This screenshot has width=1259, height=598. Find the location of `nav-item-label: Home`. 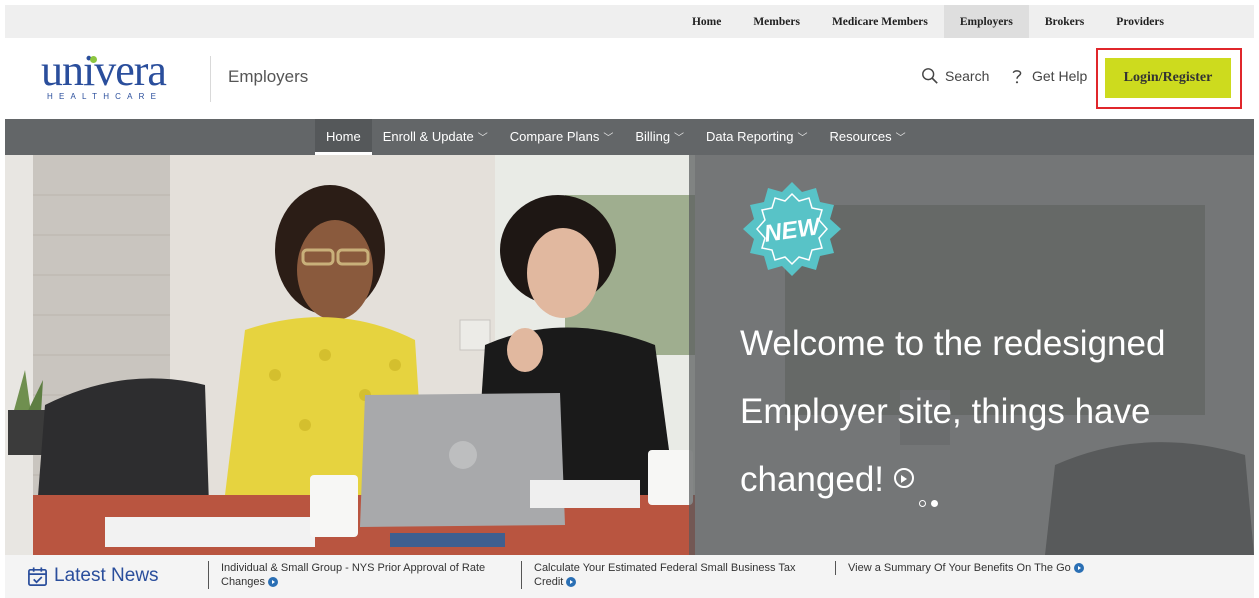

nav-item-label: Home is located at coordinates (343, 136).